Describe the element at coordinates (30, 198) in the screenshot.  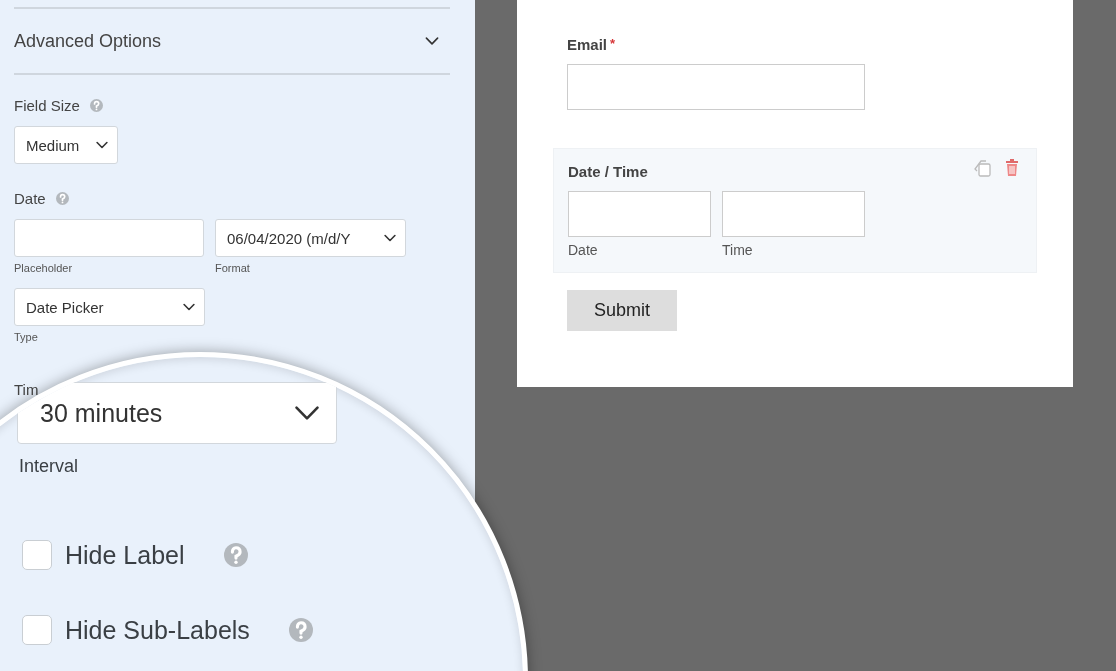
I see `field-label: Date` at that location.